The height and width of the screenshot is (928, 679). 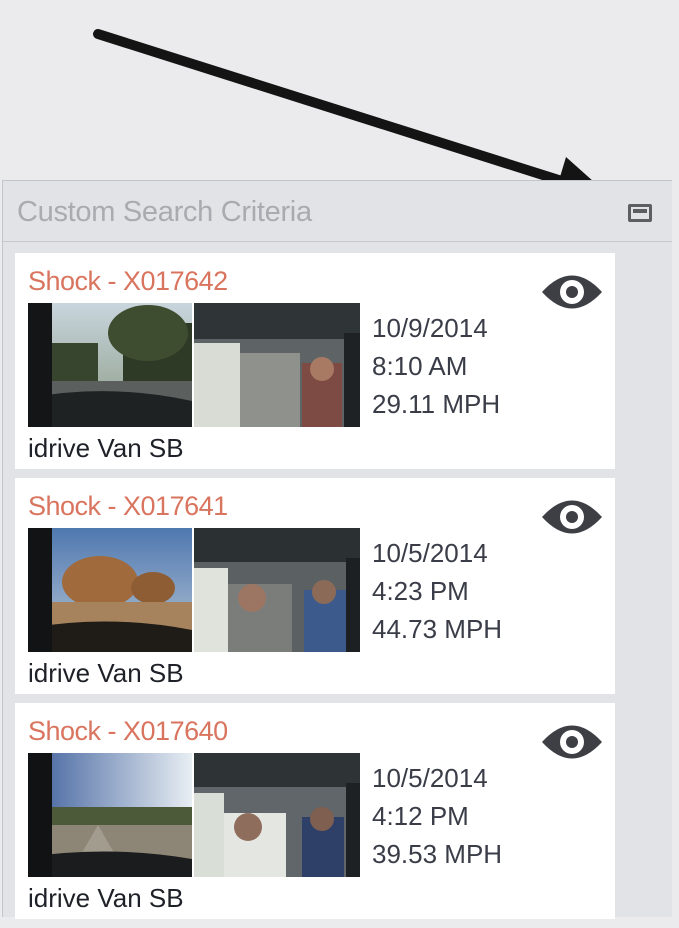 What do you see at coordinates (437, 629) in the screenshot?
I see `event-speed: 44.73 MPH` at bounding box center [437, 629].